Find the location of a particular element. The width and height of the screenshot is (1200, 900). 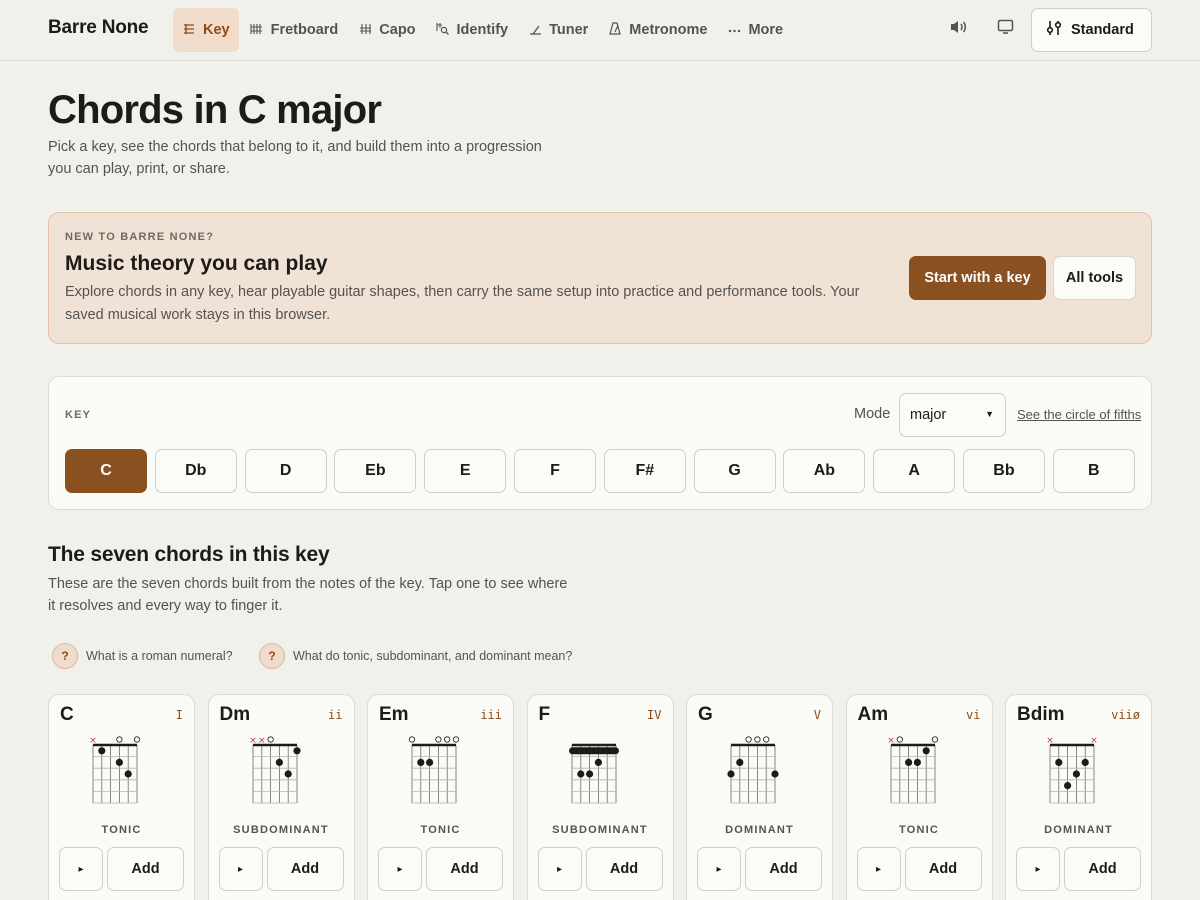

nav-item-fretboard: Fretboard is located at coordinates (294, 30).